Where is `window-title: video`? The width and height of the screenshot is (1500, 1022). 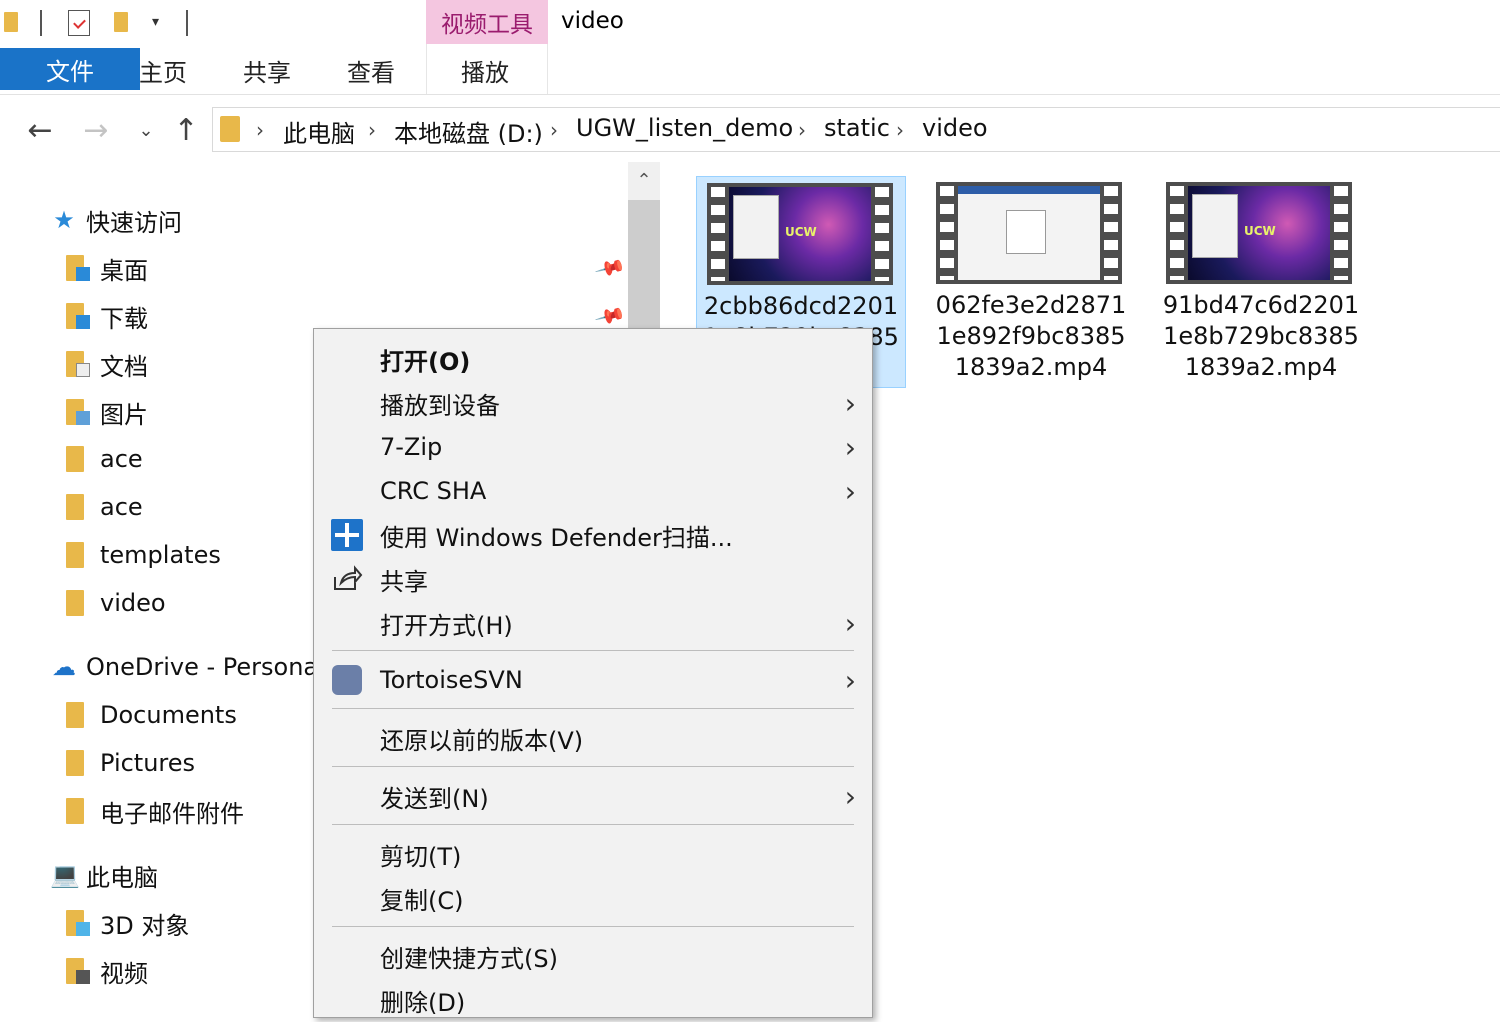 window-title: video is located at coordinates (592, 21).